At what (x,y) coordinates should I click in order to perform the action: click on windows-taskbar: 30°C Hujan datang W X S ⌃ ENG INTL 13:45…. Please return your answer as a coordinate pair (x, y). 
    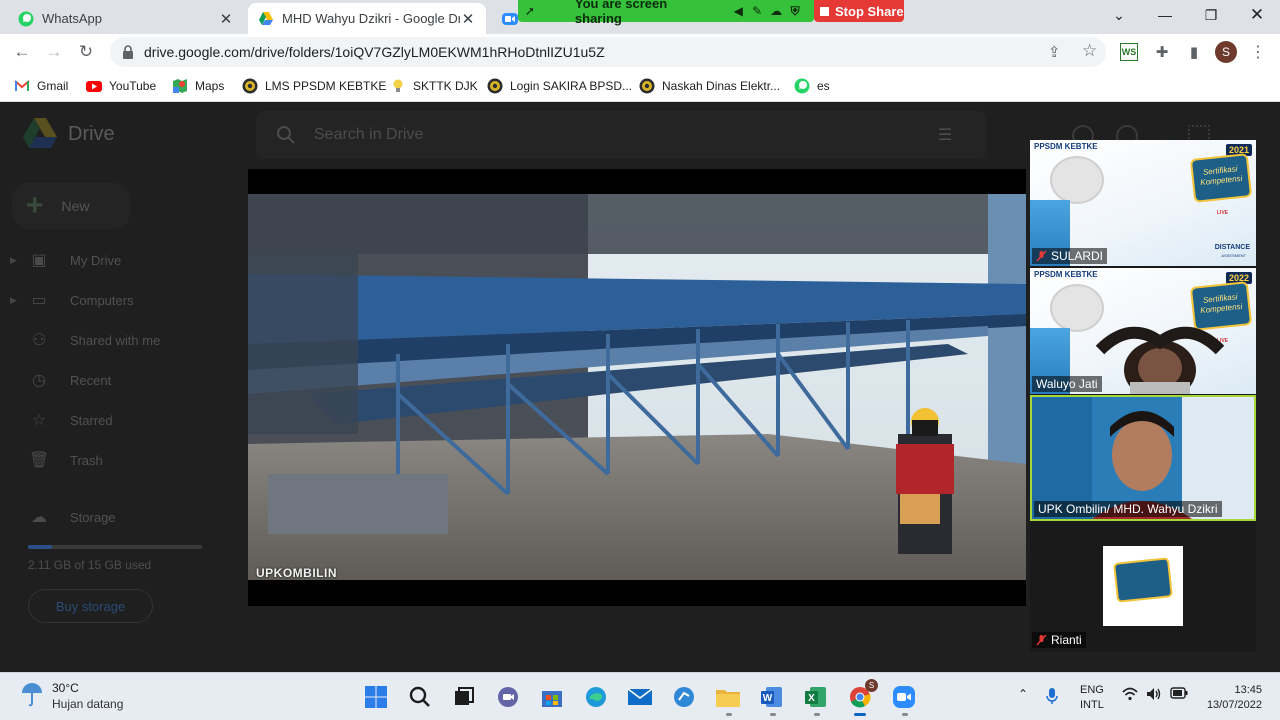
    Looking at the image, I should click on (640, 696).